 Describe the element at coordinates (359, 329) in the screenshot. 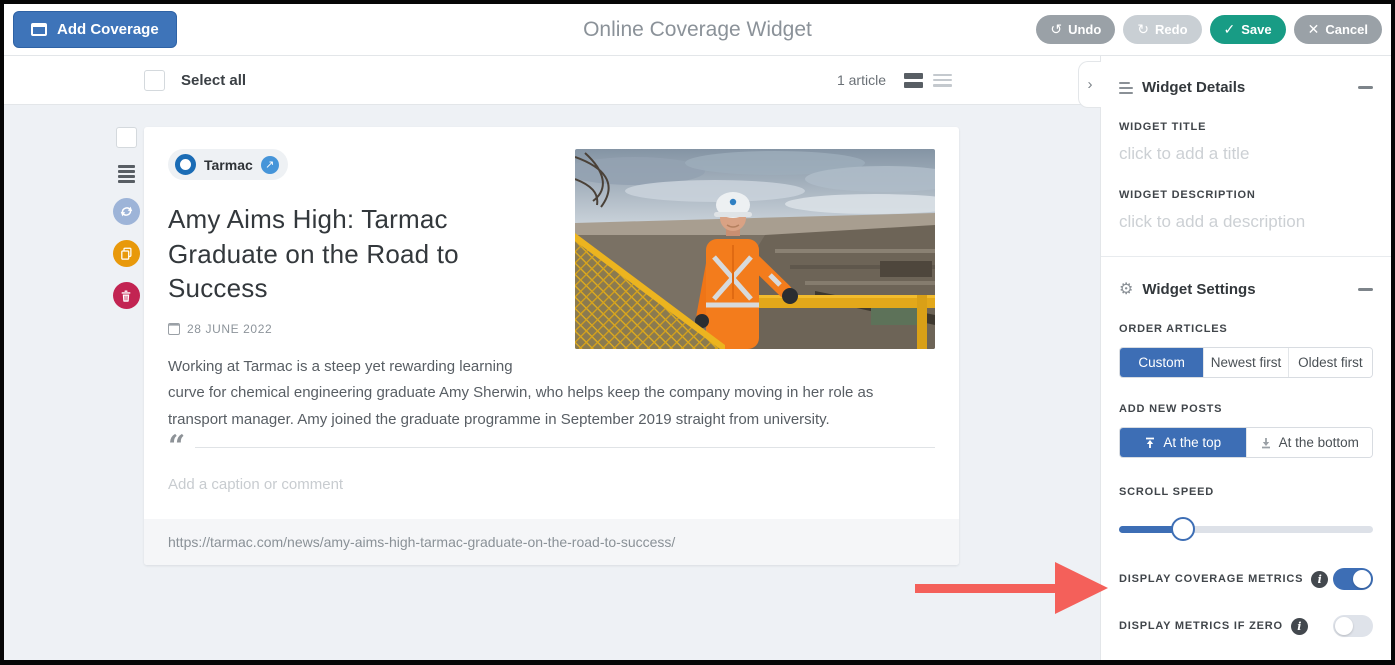

I see `article-date-row: 28 JUNE 2022` at that location.